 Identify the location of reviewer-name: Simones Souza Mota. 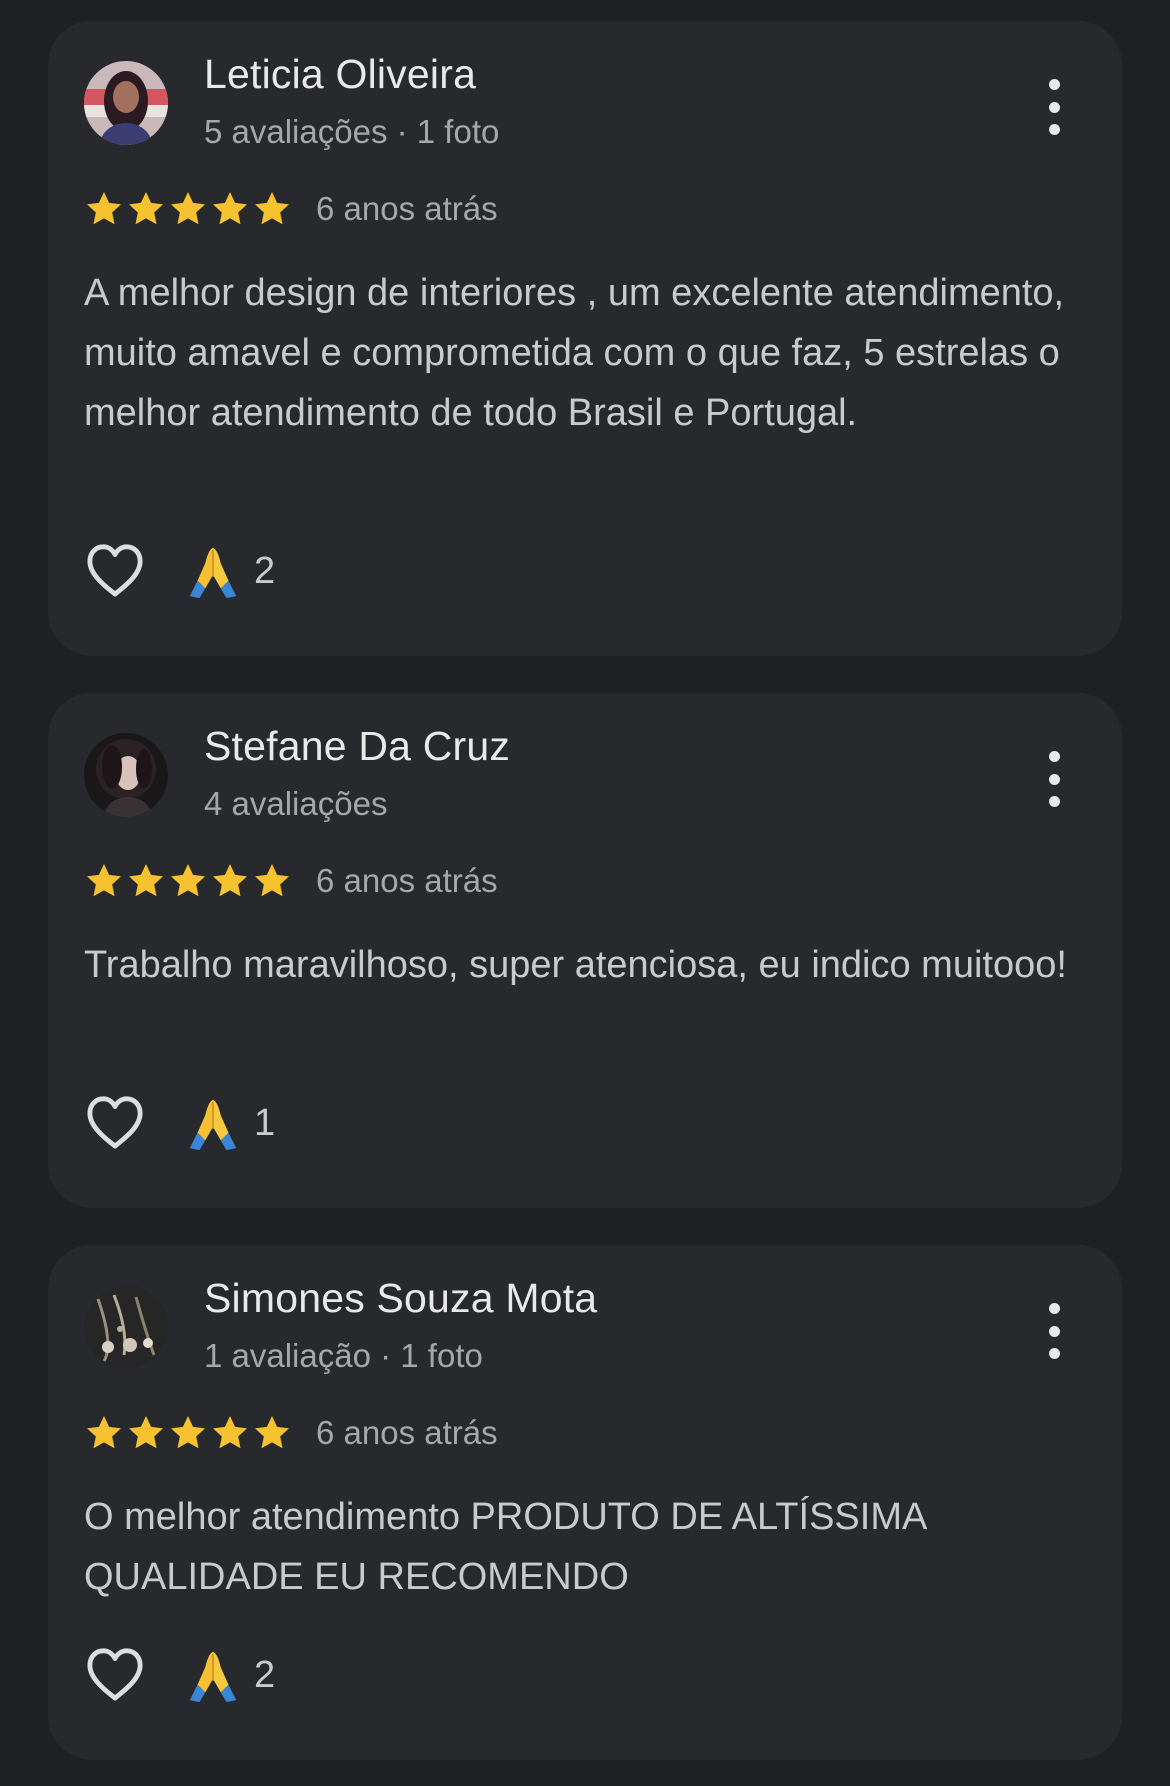
(400, 1298).